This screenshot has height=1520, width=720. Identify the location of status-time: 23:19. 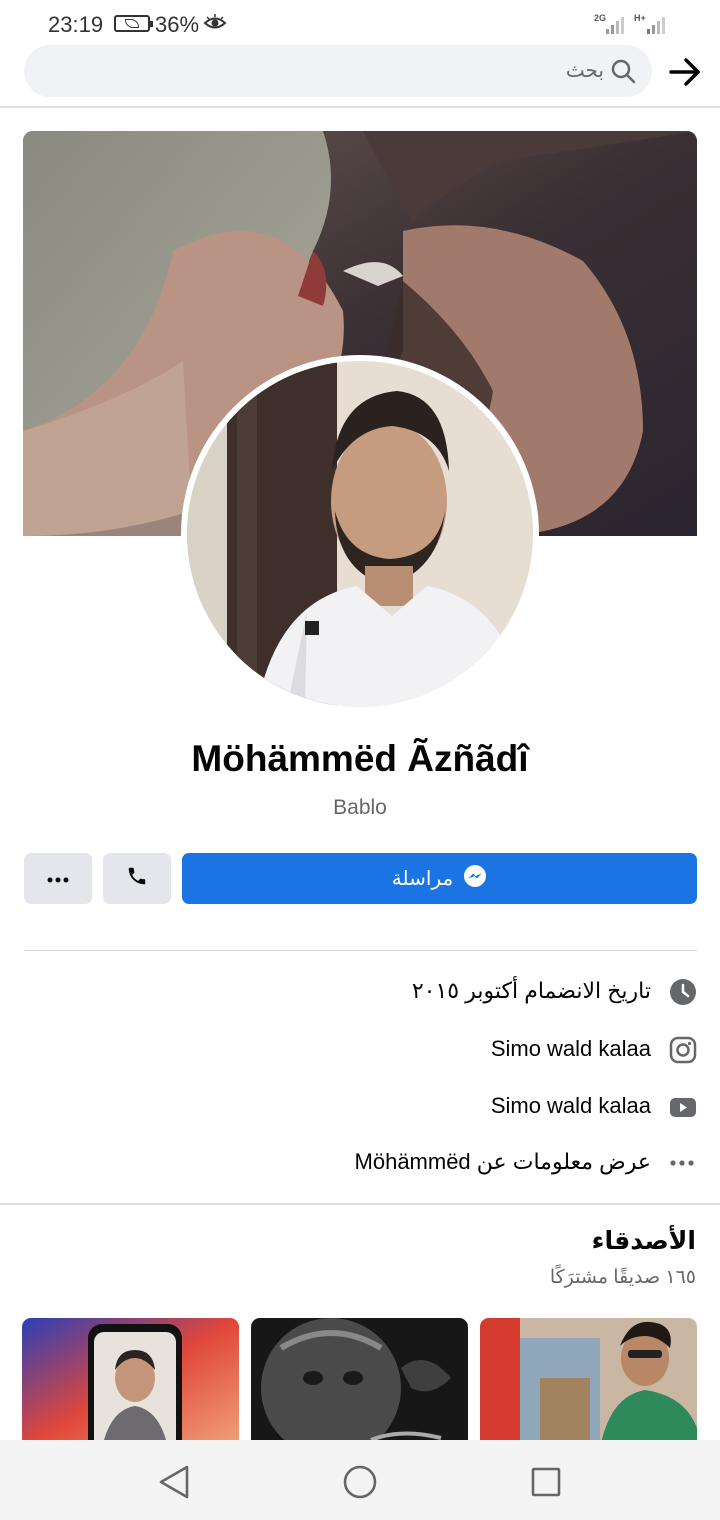
(76, 24).